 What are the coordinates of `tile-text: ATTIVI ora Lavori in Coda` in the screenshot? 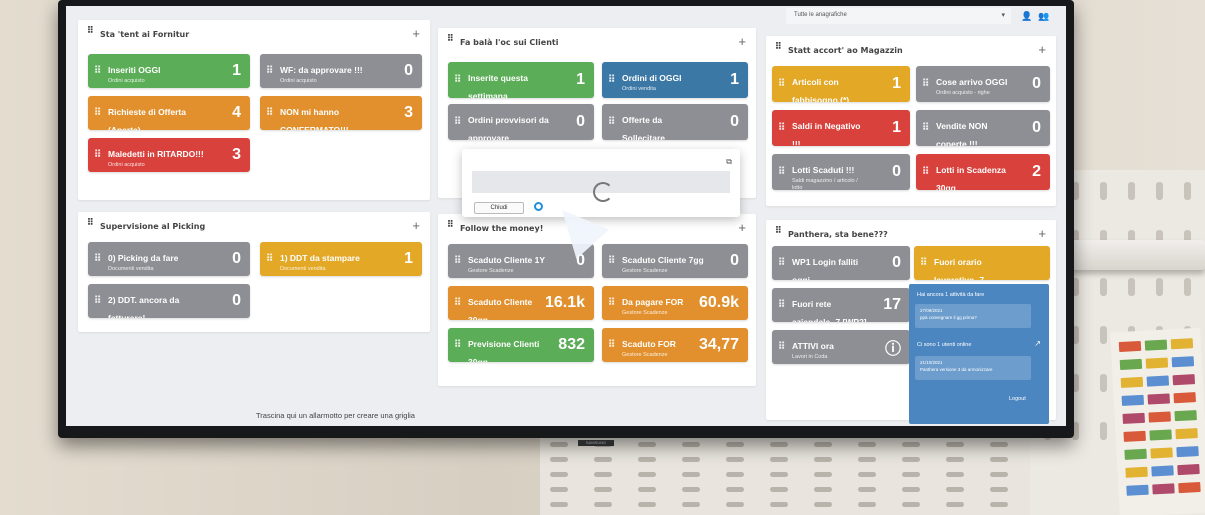 It's located at (830, 348).